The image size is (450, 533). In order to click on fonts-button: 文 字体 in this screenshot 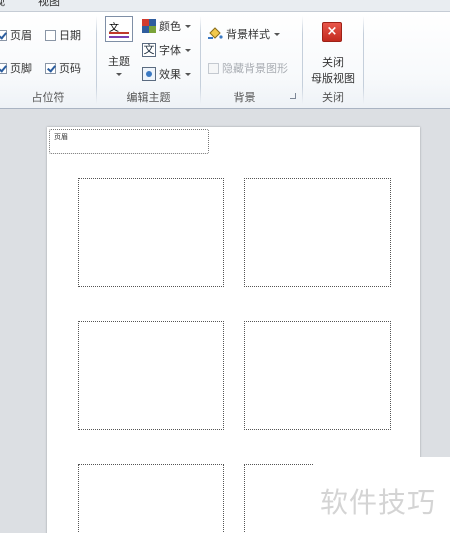, I will do `click(166, 50)`.